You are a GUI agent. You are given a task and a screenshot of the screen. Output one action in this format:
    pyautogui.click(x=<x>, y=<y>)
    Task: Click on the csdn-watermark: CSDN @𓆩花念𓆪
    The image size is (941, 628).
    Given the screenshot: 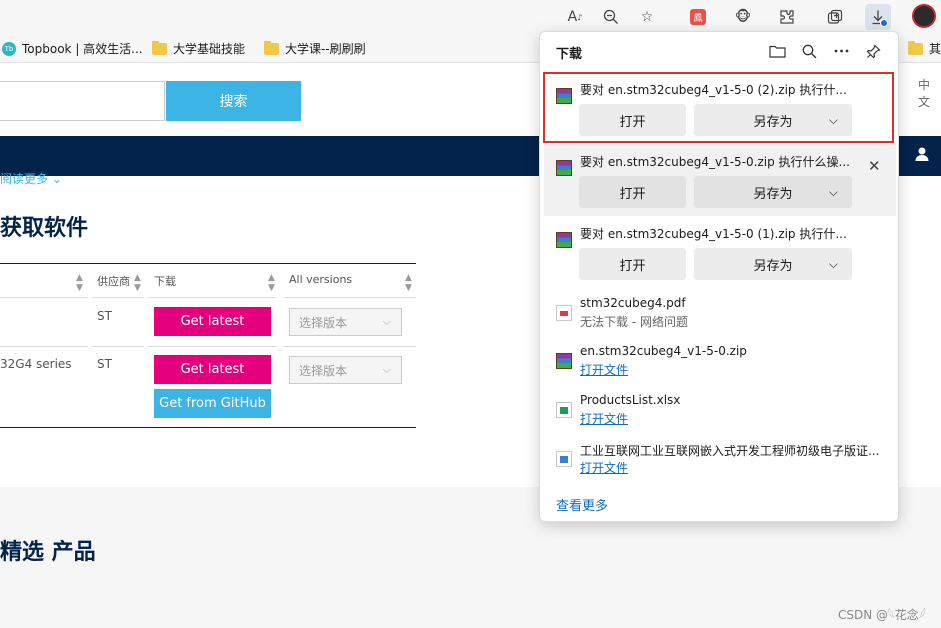 What is the action you would take?
    pyautogui.click(x=882, y=615)
    